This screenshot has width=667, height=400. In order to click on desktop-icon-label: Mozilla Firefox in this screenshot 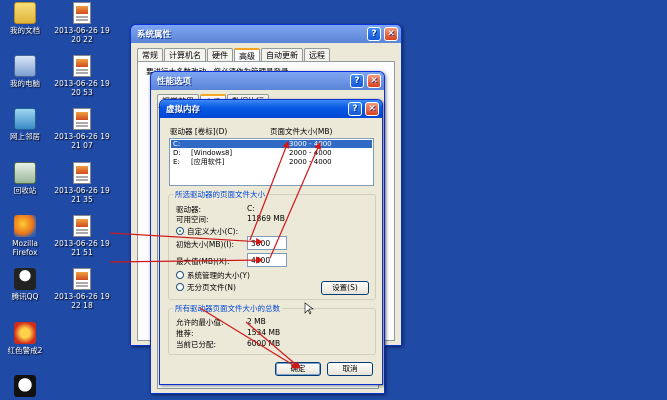, I will do `click(25, 248)`.